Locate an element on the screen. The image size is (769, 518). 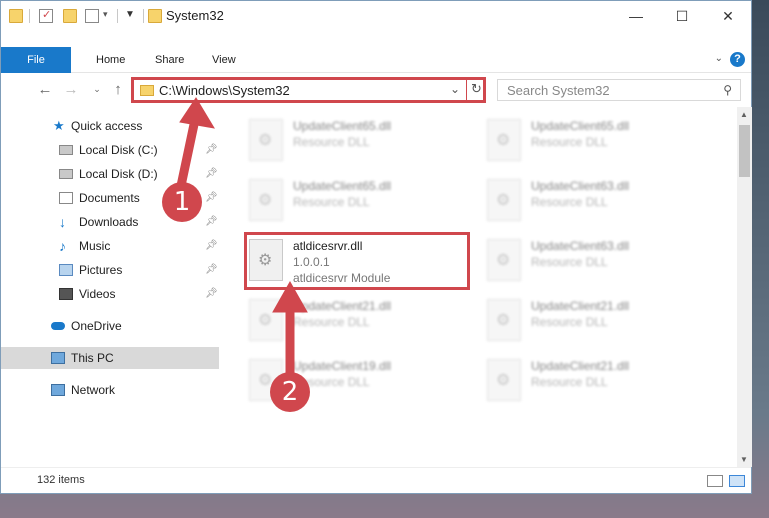
status-bar: 132 items is located at coordinates (376, 480).